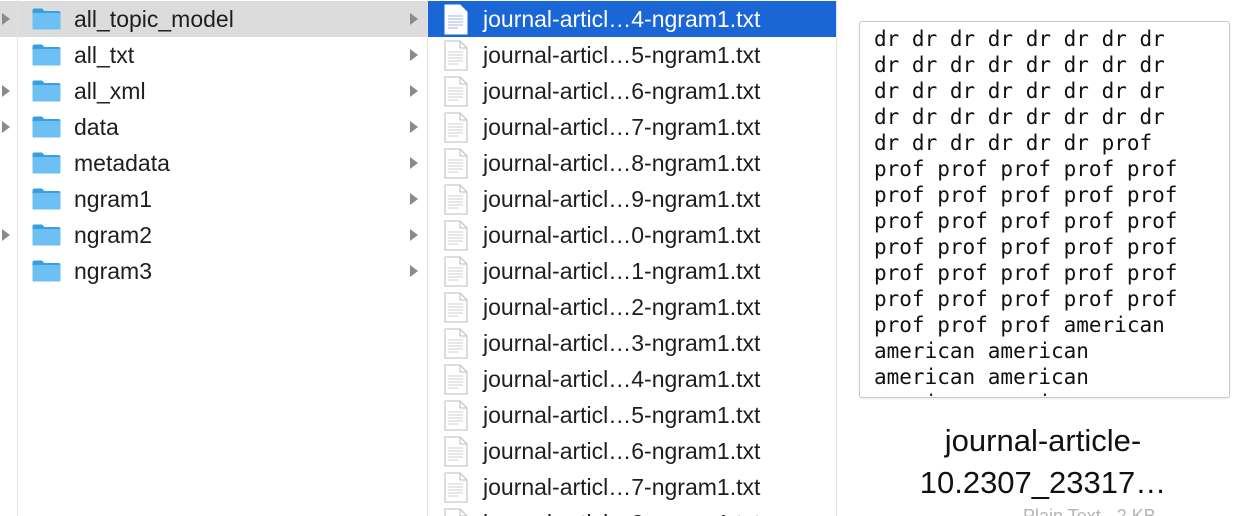 The image size is (1254, 516). I want to click on folder-item: data, so click(222, 127).